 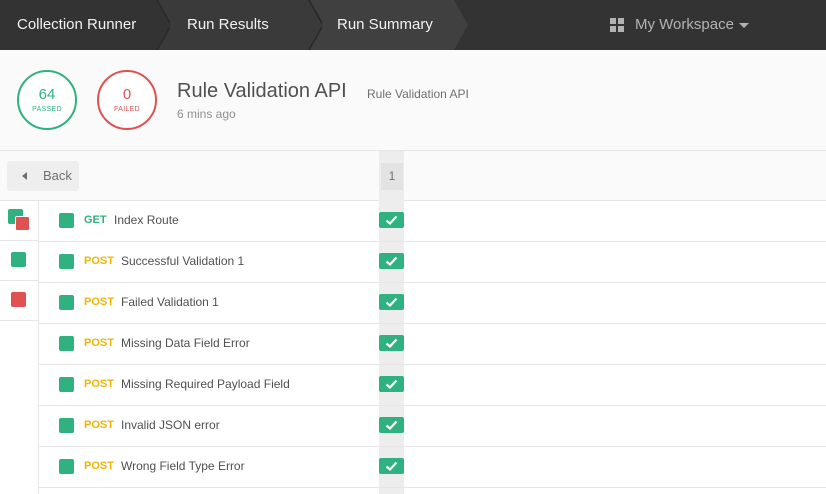 What do you see at coordinates (206, 114) in the screenshot?
I see `run-timestamp: 6 mins ago` at bounding box center [206, 114].